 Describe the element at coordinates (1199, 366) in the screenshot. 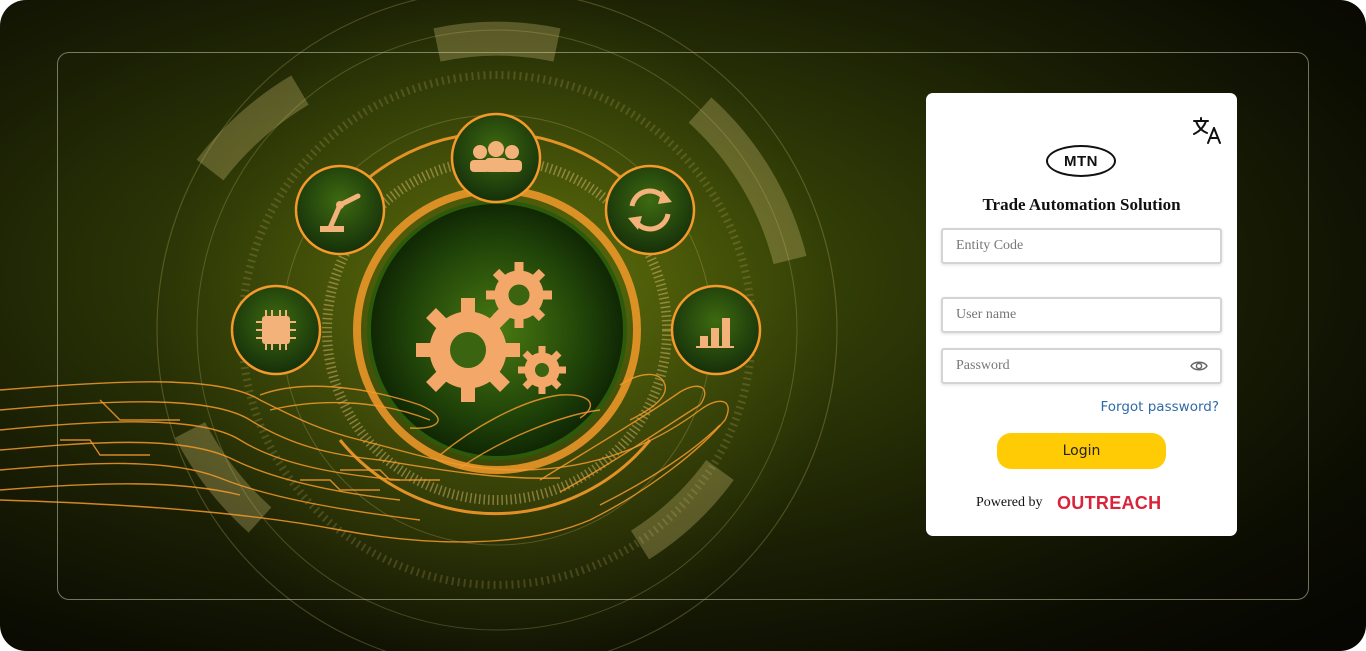

I see `eye-icon` at that location.